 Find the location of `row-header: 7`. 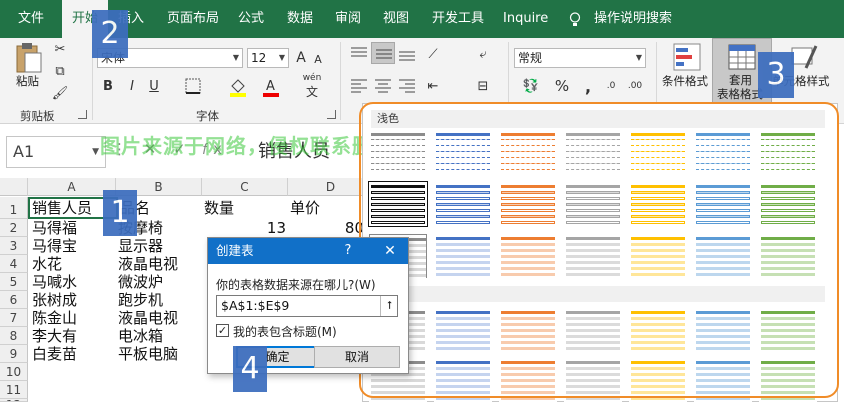

row-header: 7 is located at coordinates (14, 318).